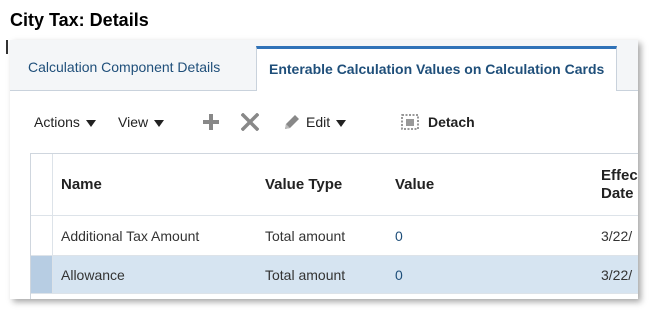 The width and height of the screenshot is (652, 313). I want to click on view-menu: View, so click(141, 122).